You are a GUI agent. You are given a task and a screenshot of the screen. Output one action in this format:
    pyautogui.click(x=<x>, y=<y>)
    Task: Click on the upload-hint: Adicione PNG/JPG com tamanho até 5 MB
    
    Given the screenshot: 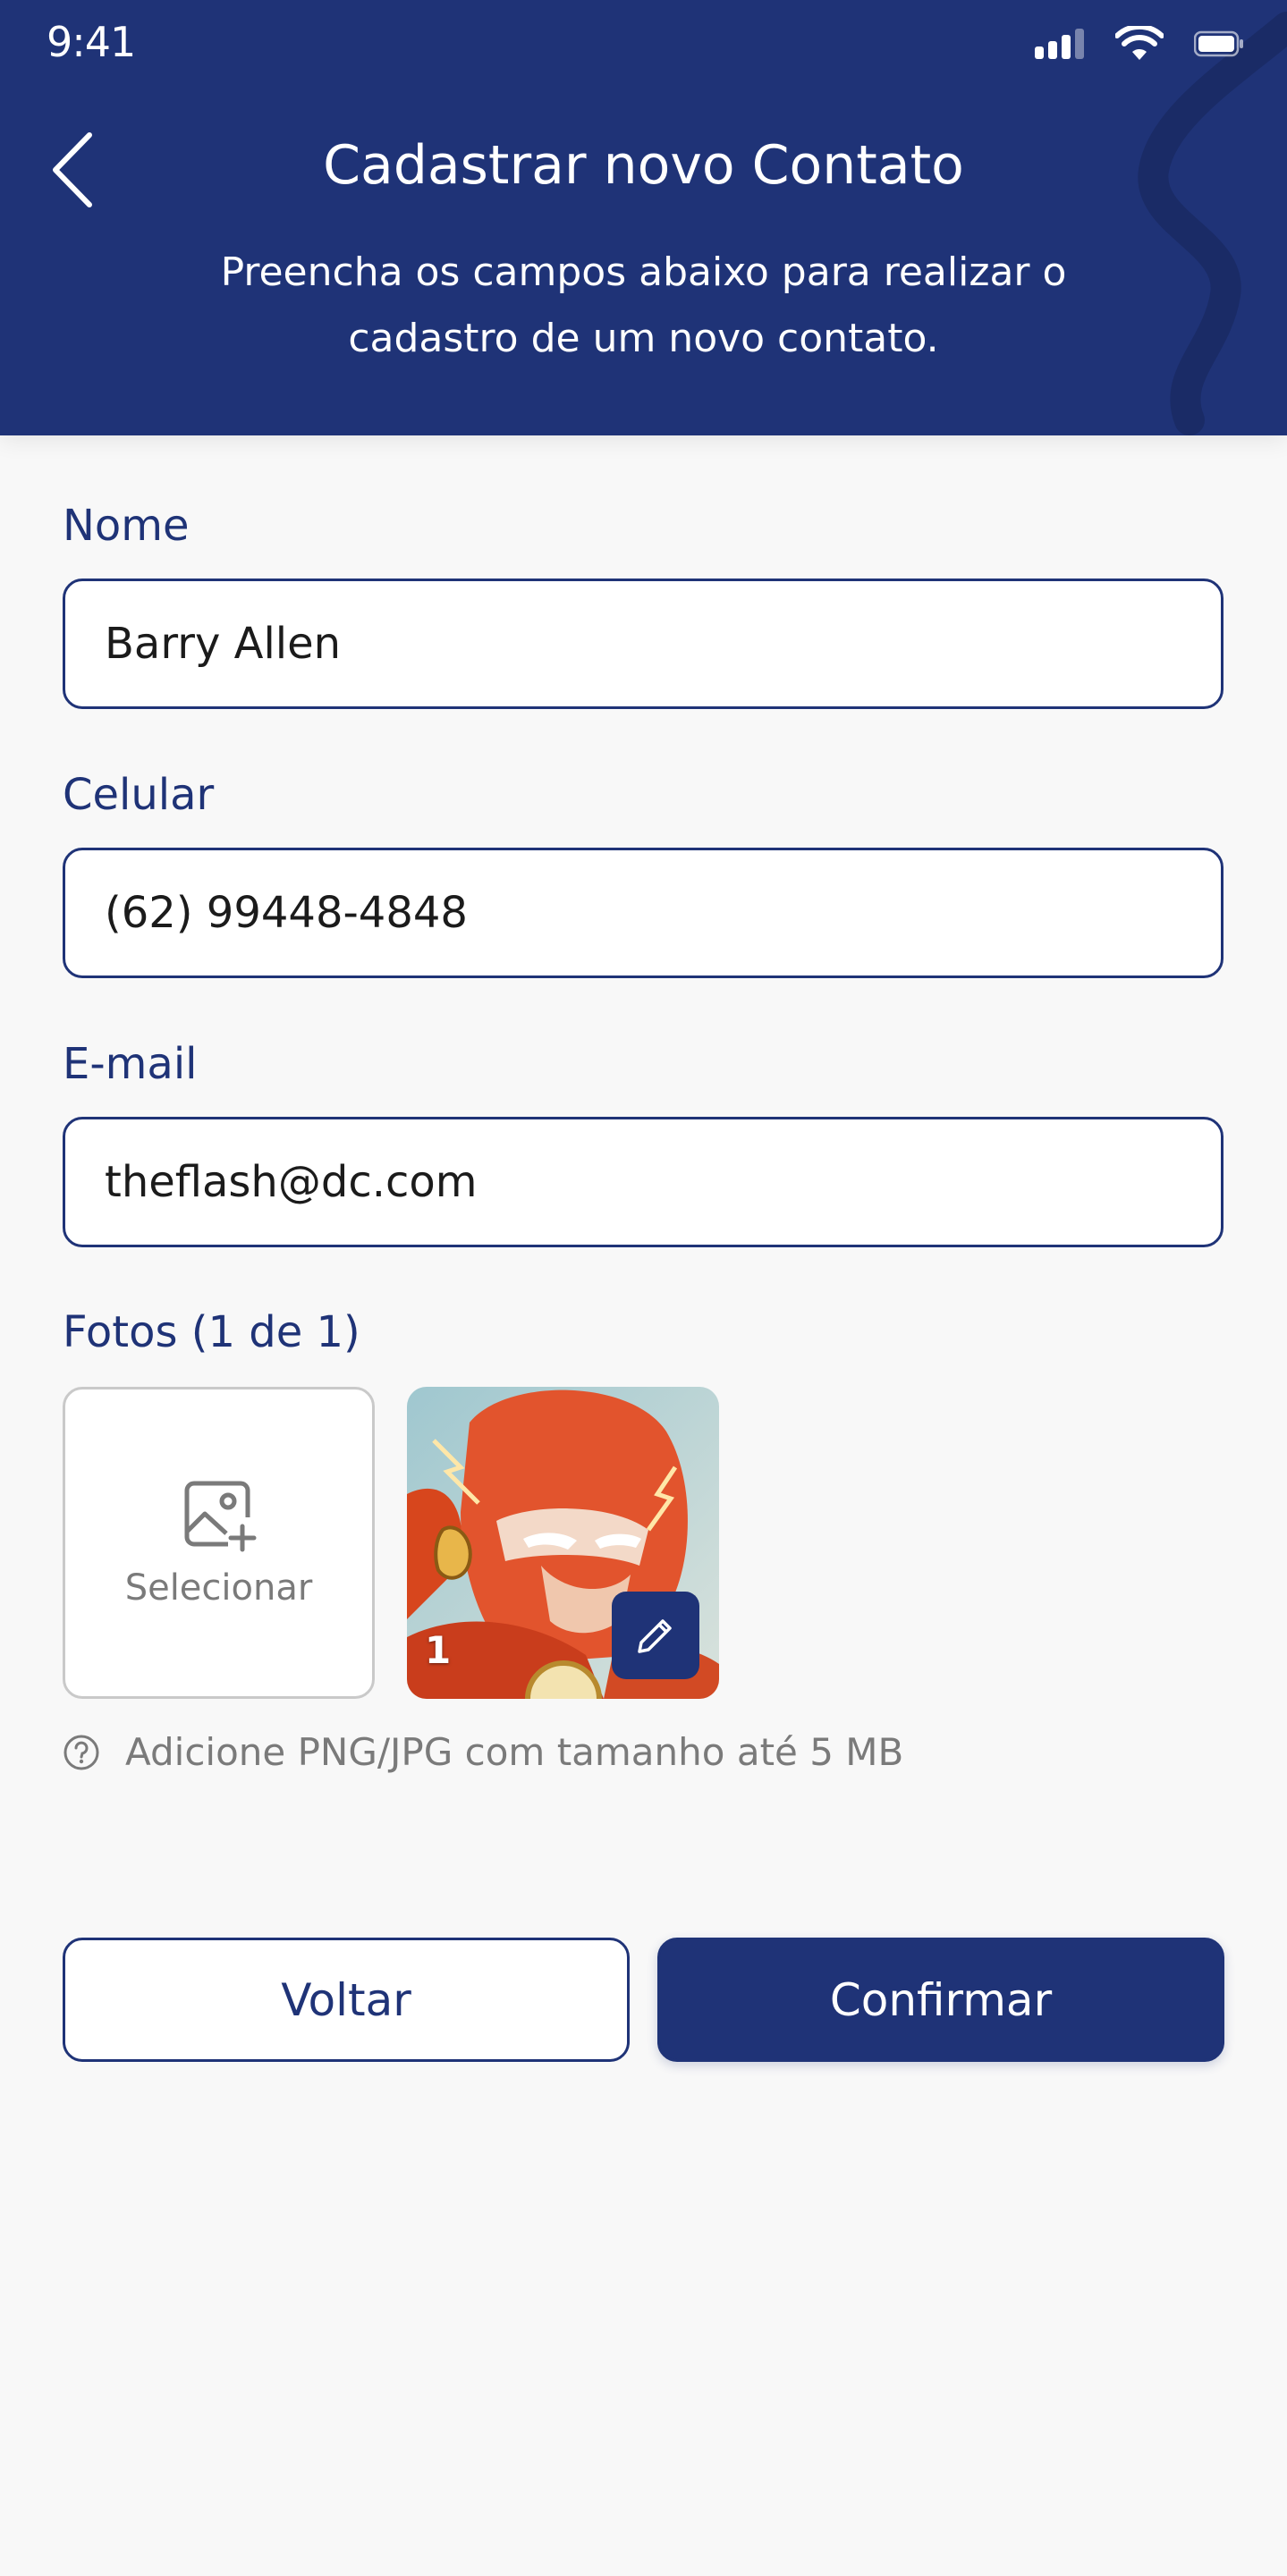 What is the action you would take?
    pyautogui.click(x=483, y=1752)
    